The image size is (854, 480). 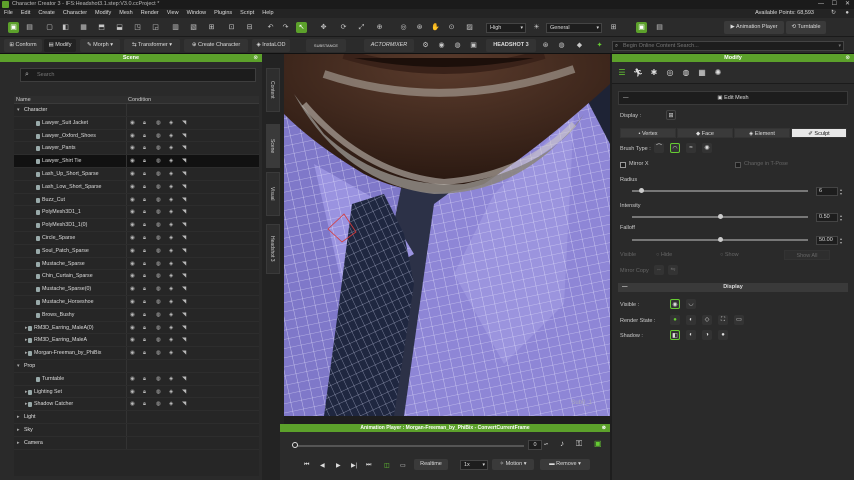 I want to click on morph-button: ✎ Morph ▾, so click(x=100, y=45).